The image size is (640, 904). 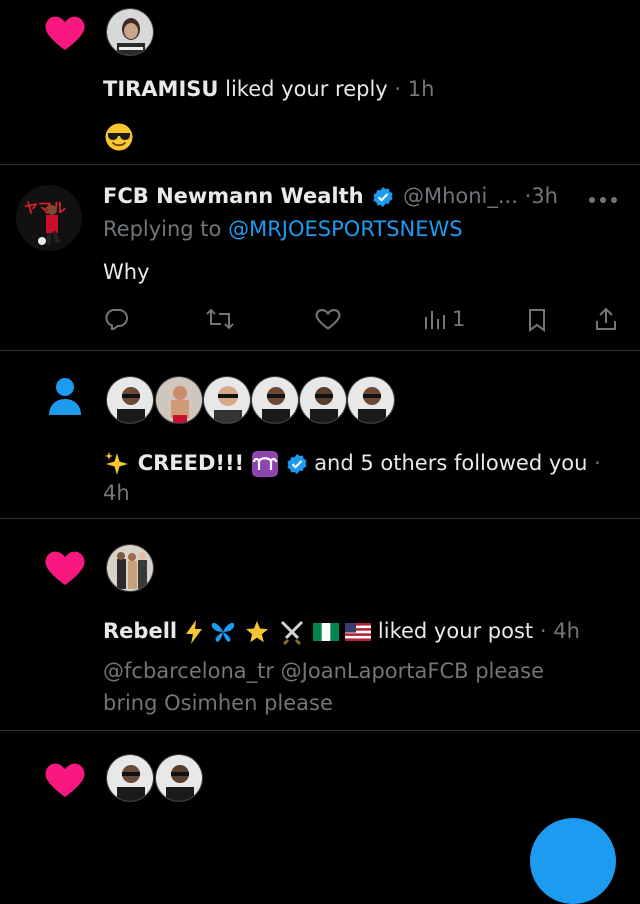 I want to click on crossed-swords-emoji-icon, so click(x=291, y=633).